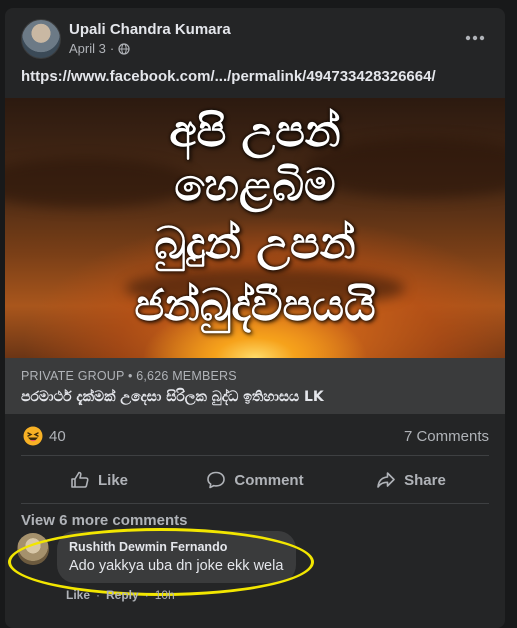 The image size is (517, 628). I want to click on thumbs-up-icon, so click(80, 479).